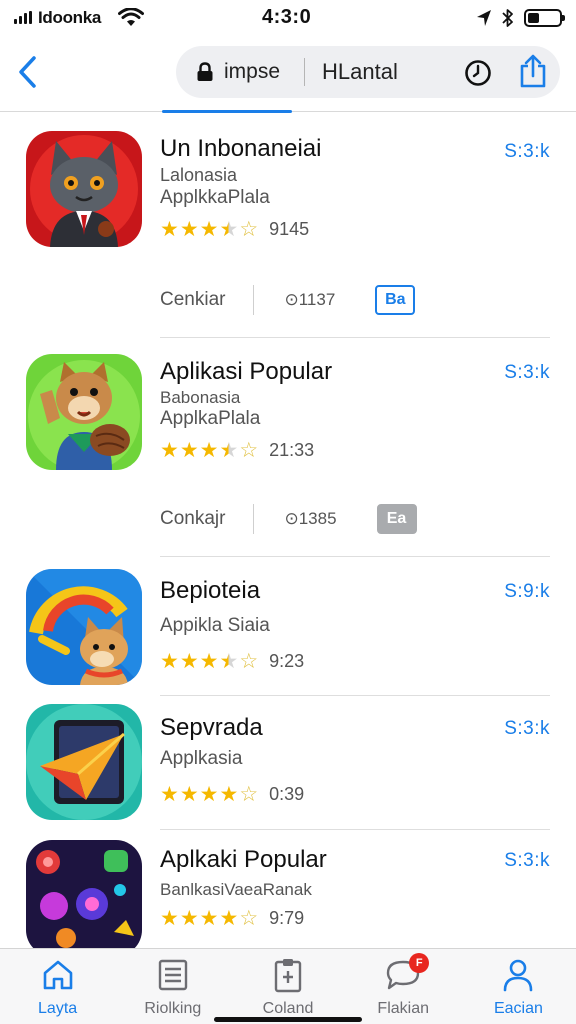 This screenshot has width=576, height=1024. I want to click on back-button, so click(27, 72).